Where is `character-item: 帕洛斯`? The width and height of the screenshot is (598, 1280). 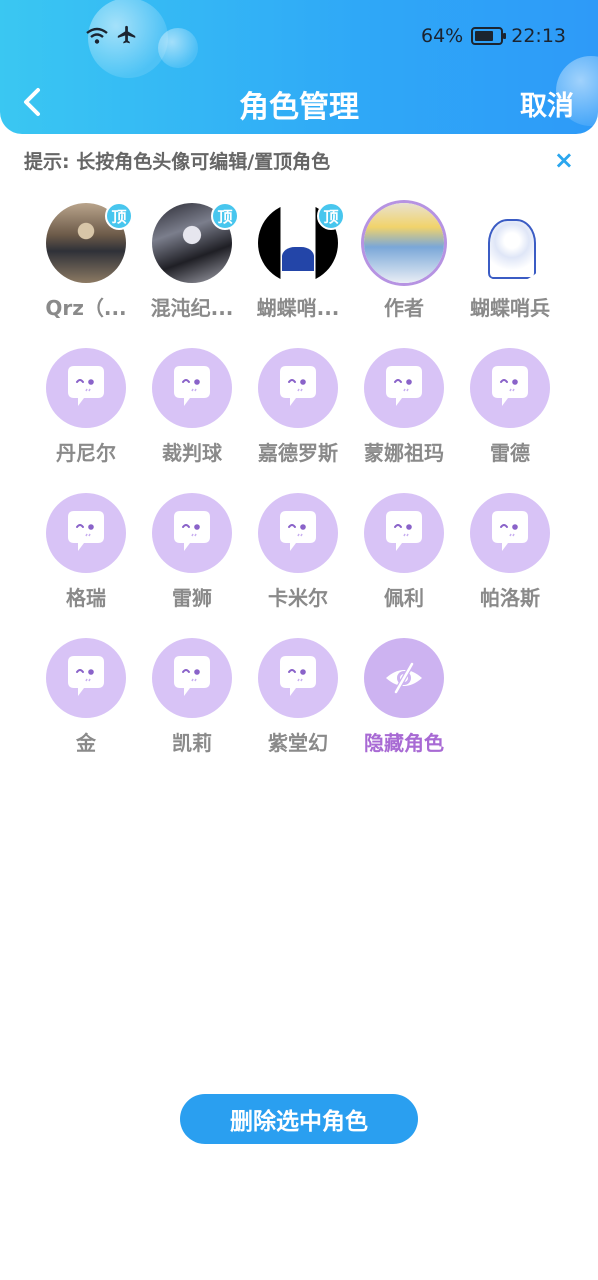
character-item: 帕洛斯 is located at coordinates (510, 550).